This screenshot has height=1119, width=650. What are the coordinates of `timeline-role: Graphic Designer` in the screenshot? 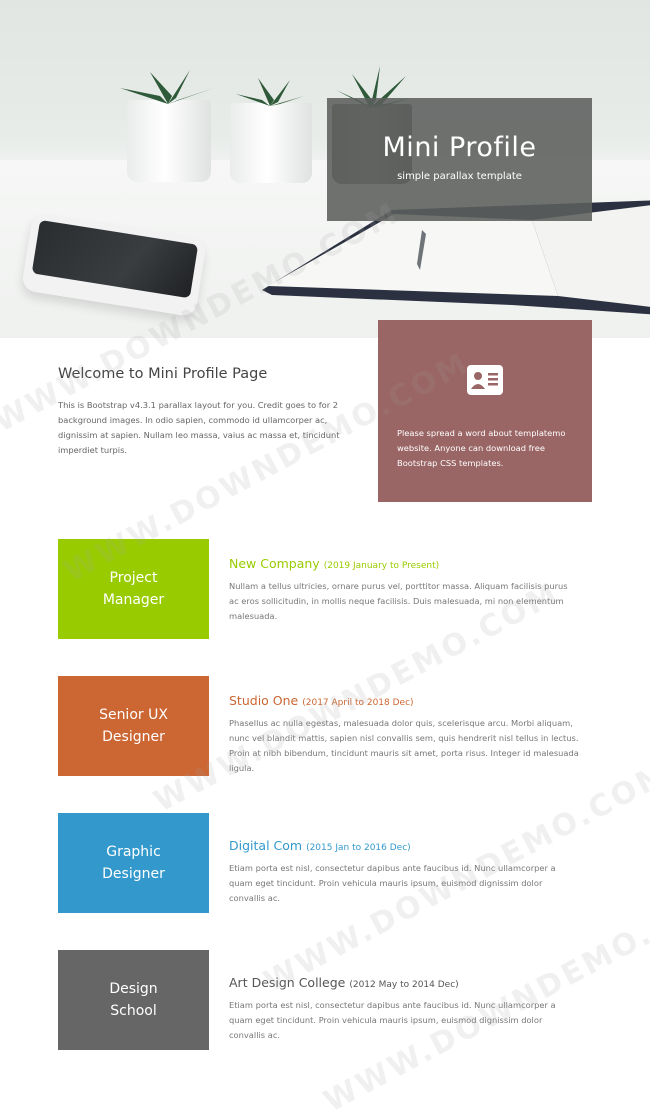 It's located at (133, 863).